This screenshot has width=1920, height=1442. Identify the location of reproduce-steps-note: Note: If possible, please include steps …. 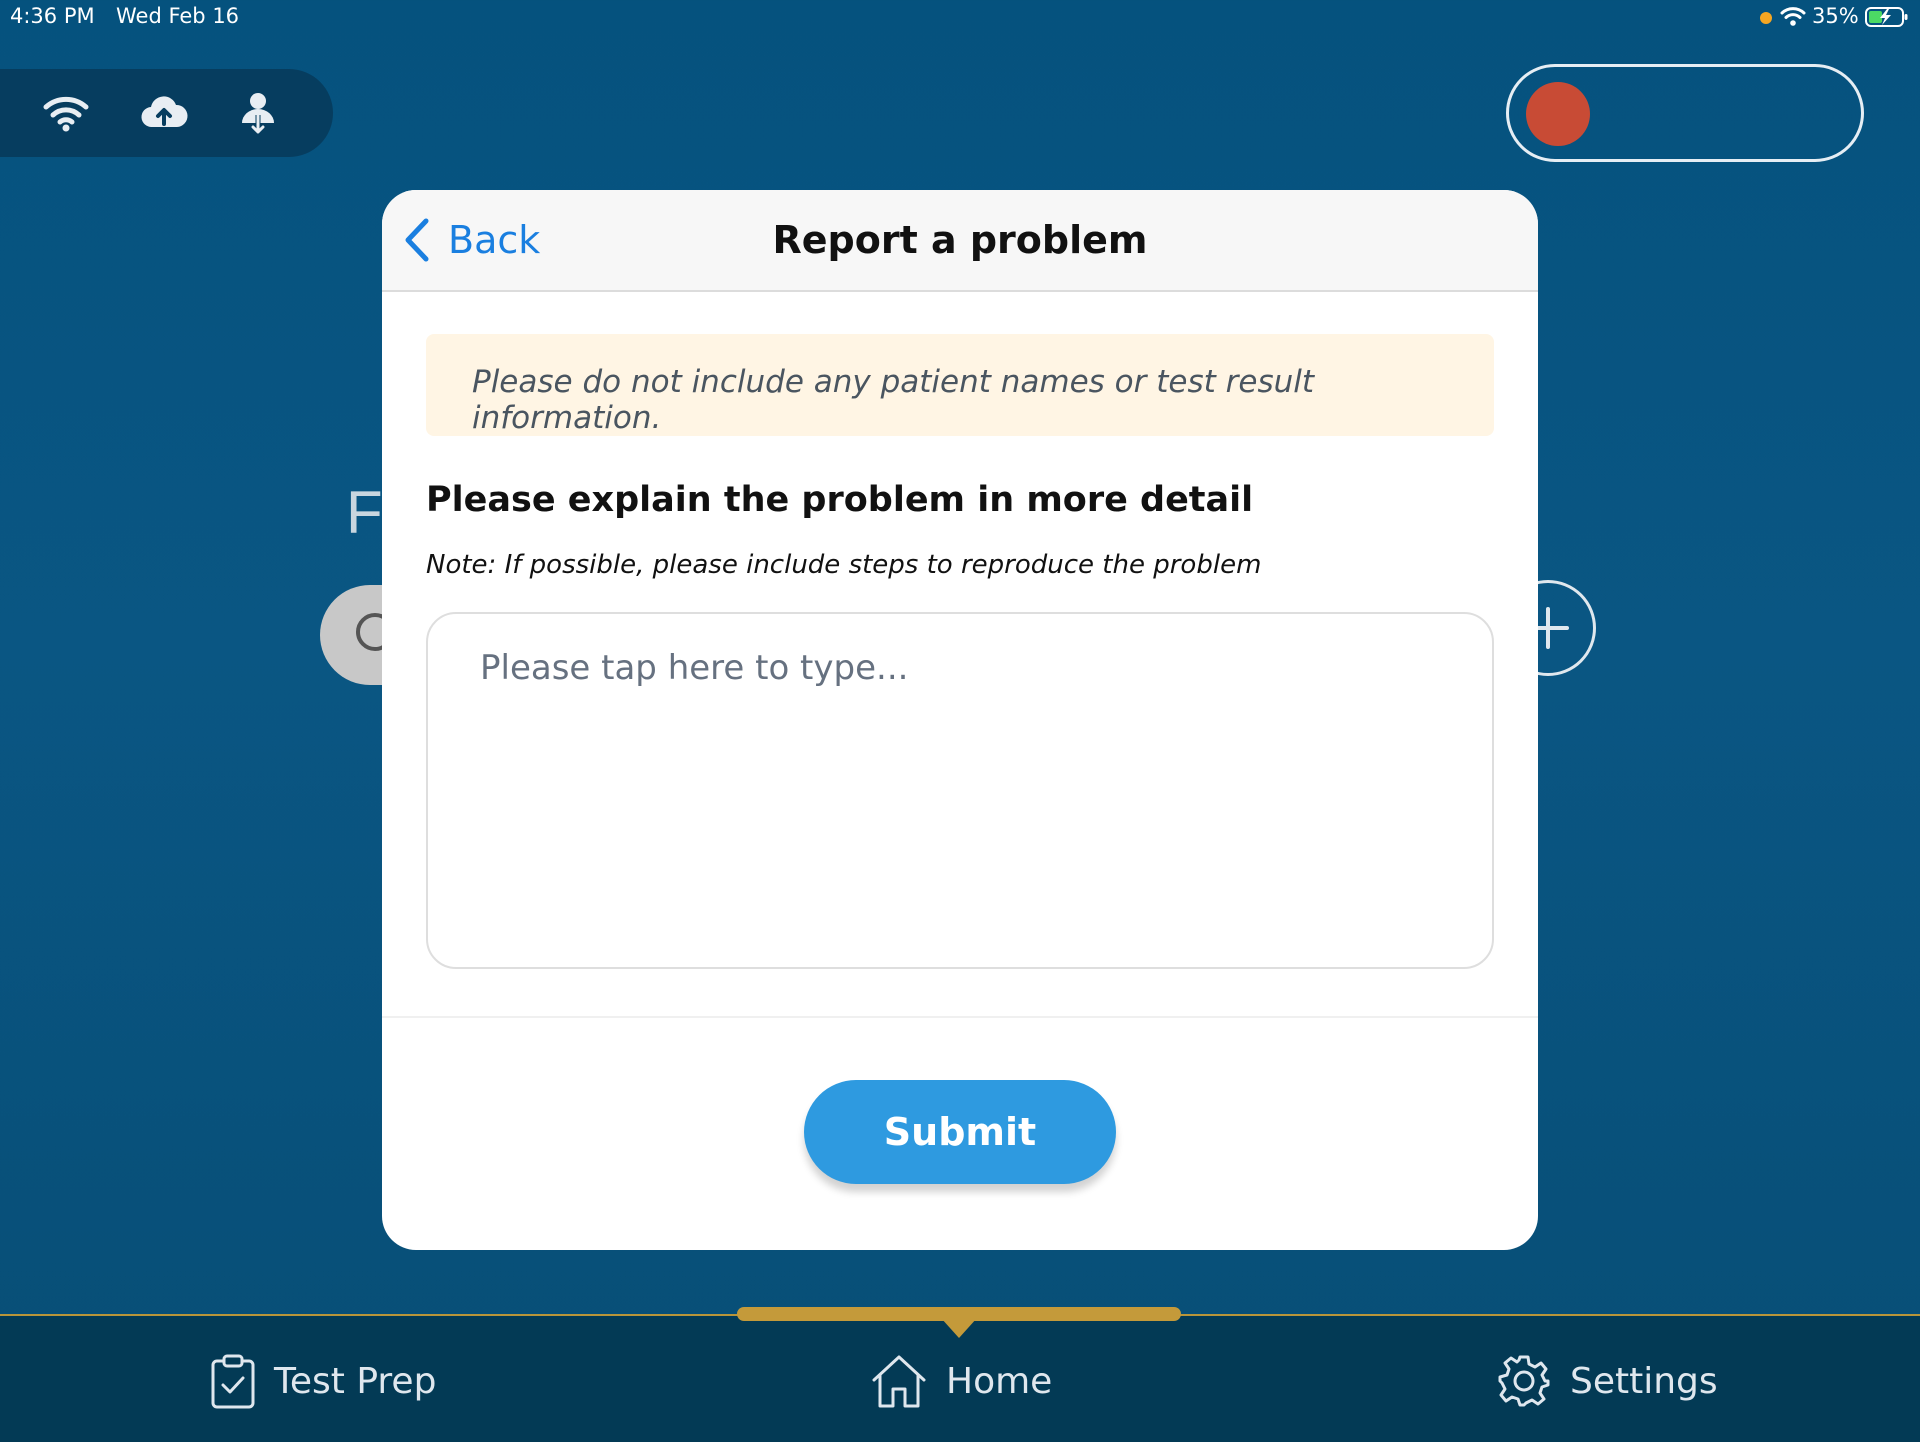
(844, 565).